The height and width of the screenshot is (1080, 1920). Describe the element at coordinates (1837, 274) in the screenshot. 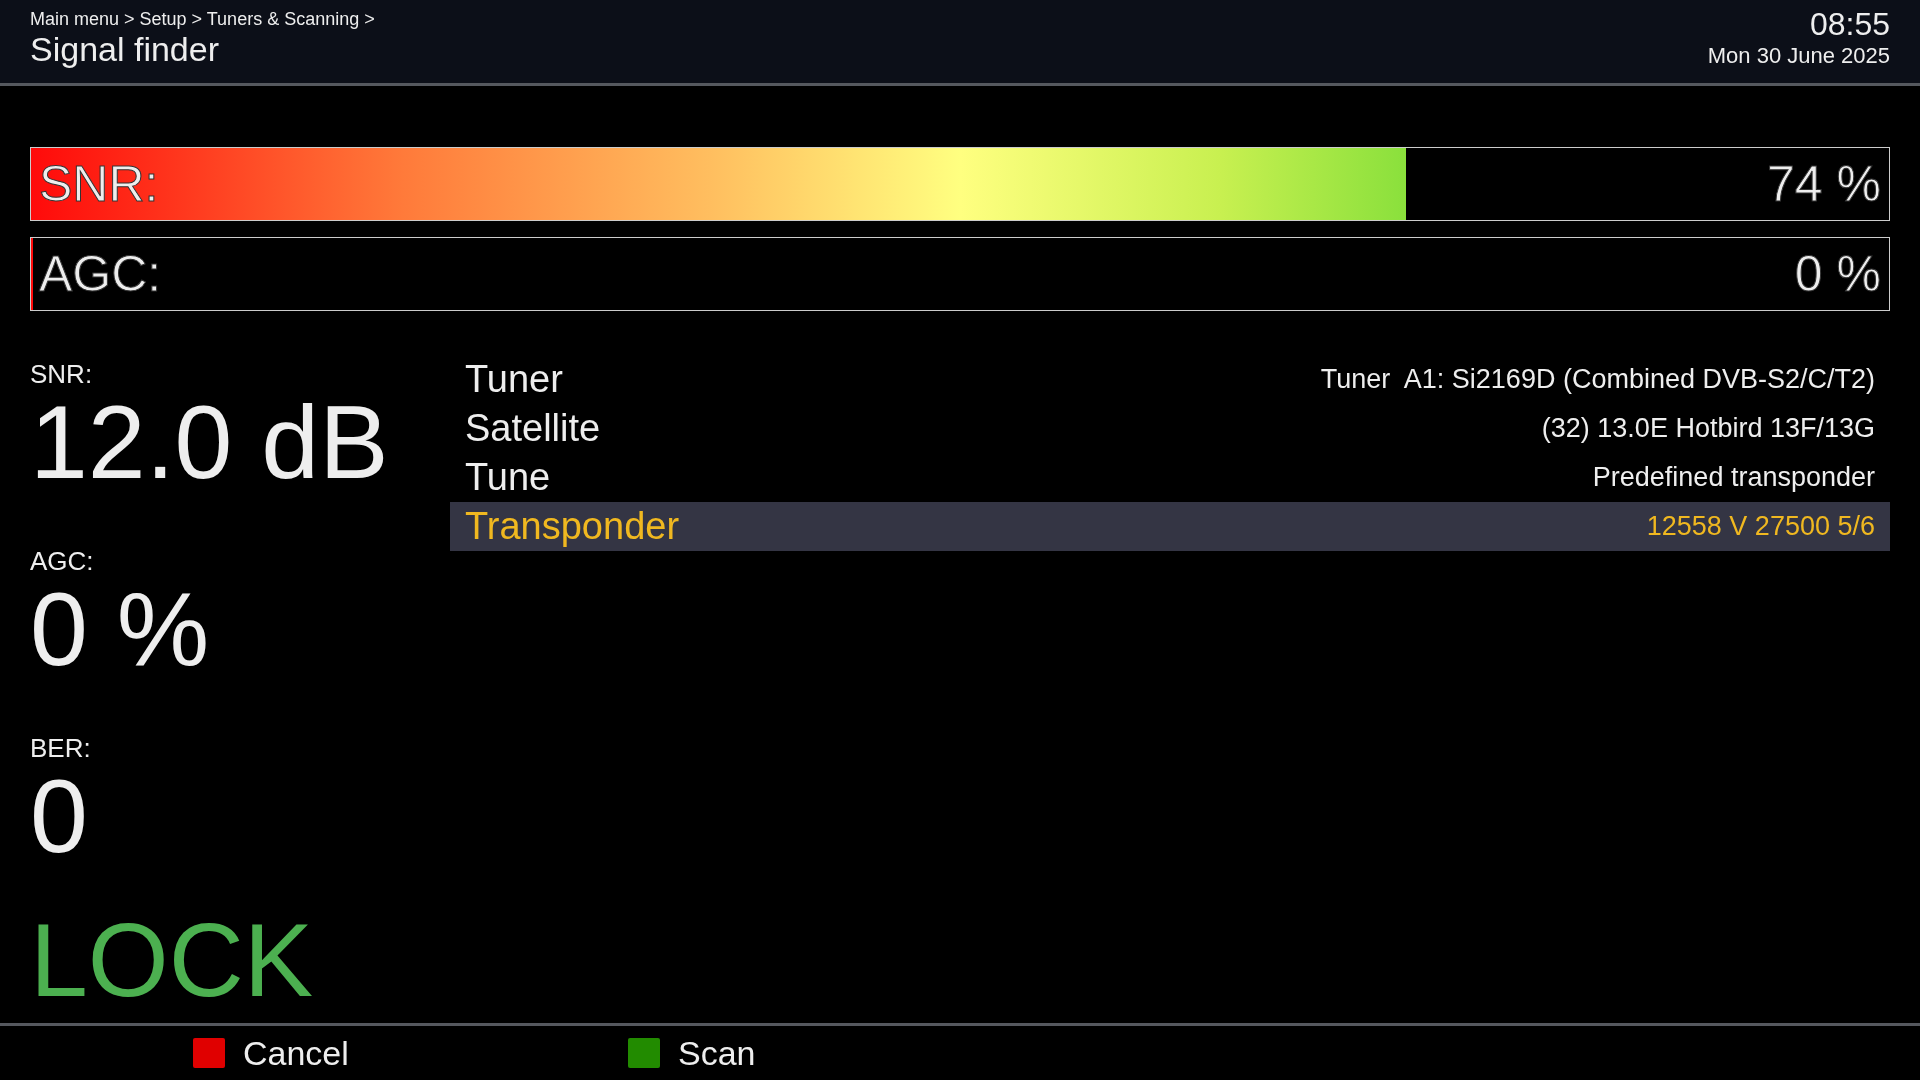

I see `meter-percent: 0 %` at that location.